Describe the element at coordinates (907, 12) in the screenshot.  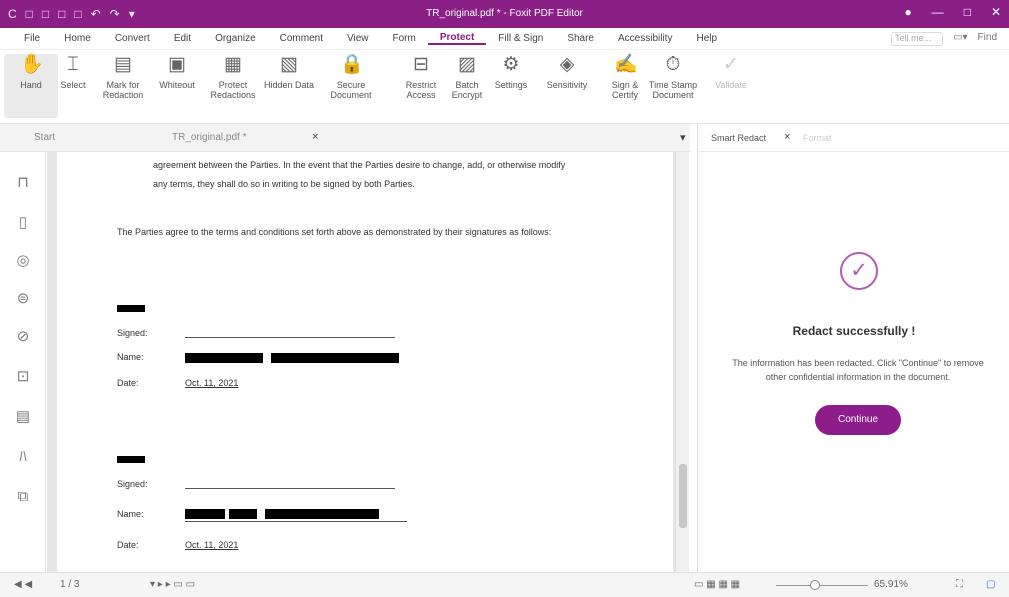
I see `account-icon: ●` at that location.